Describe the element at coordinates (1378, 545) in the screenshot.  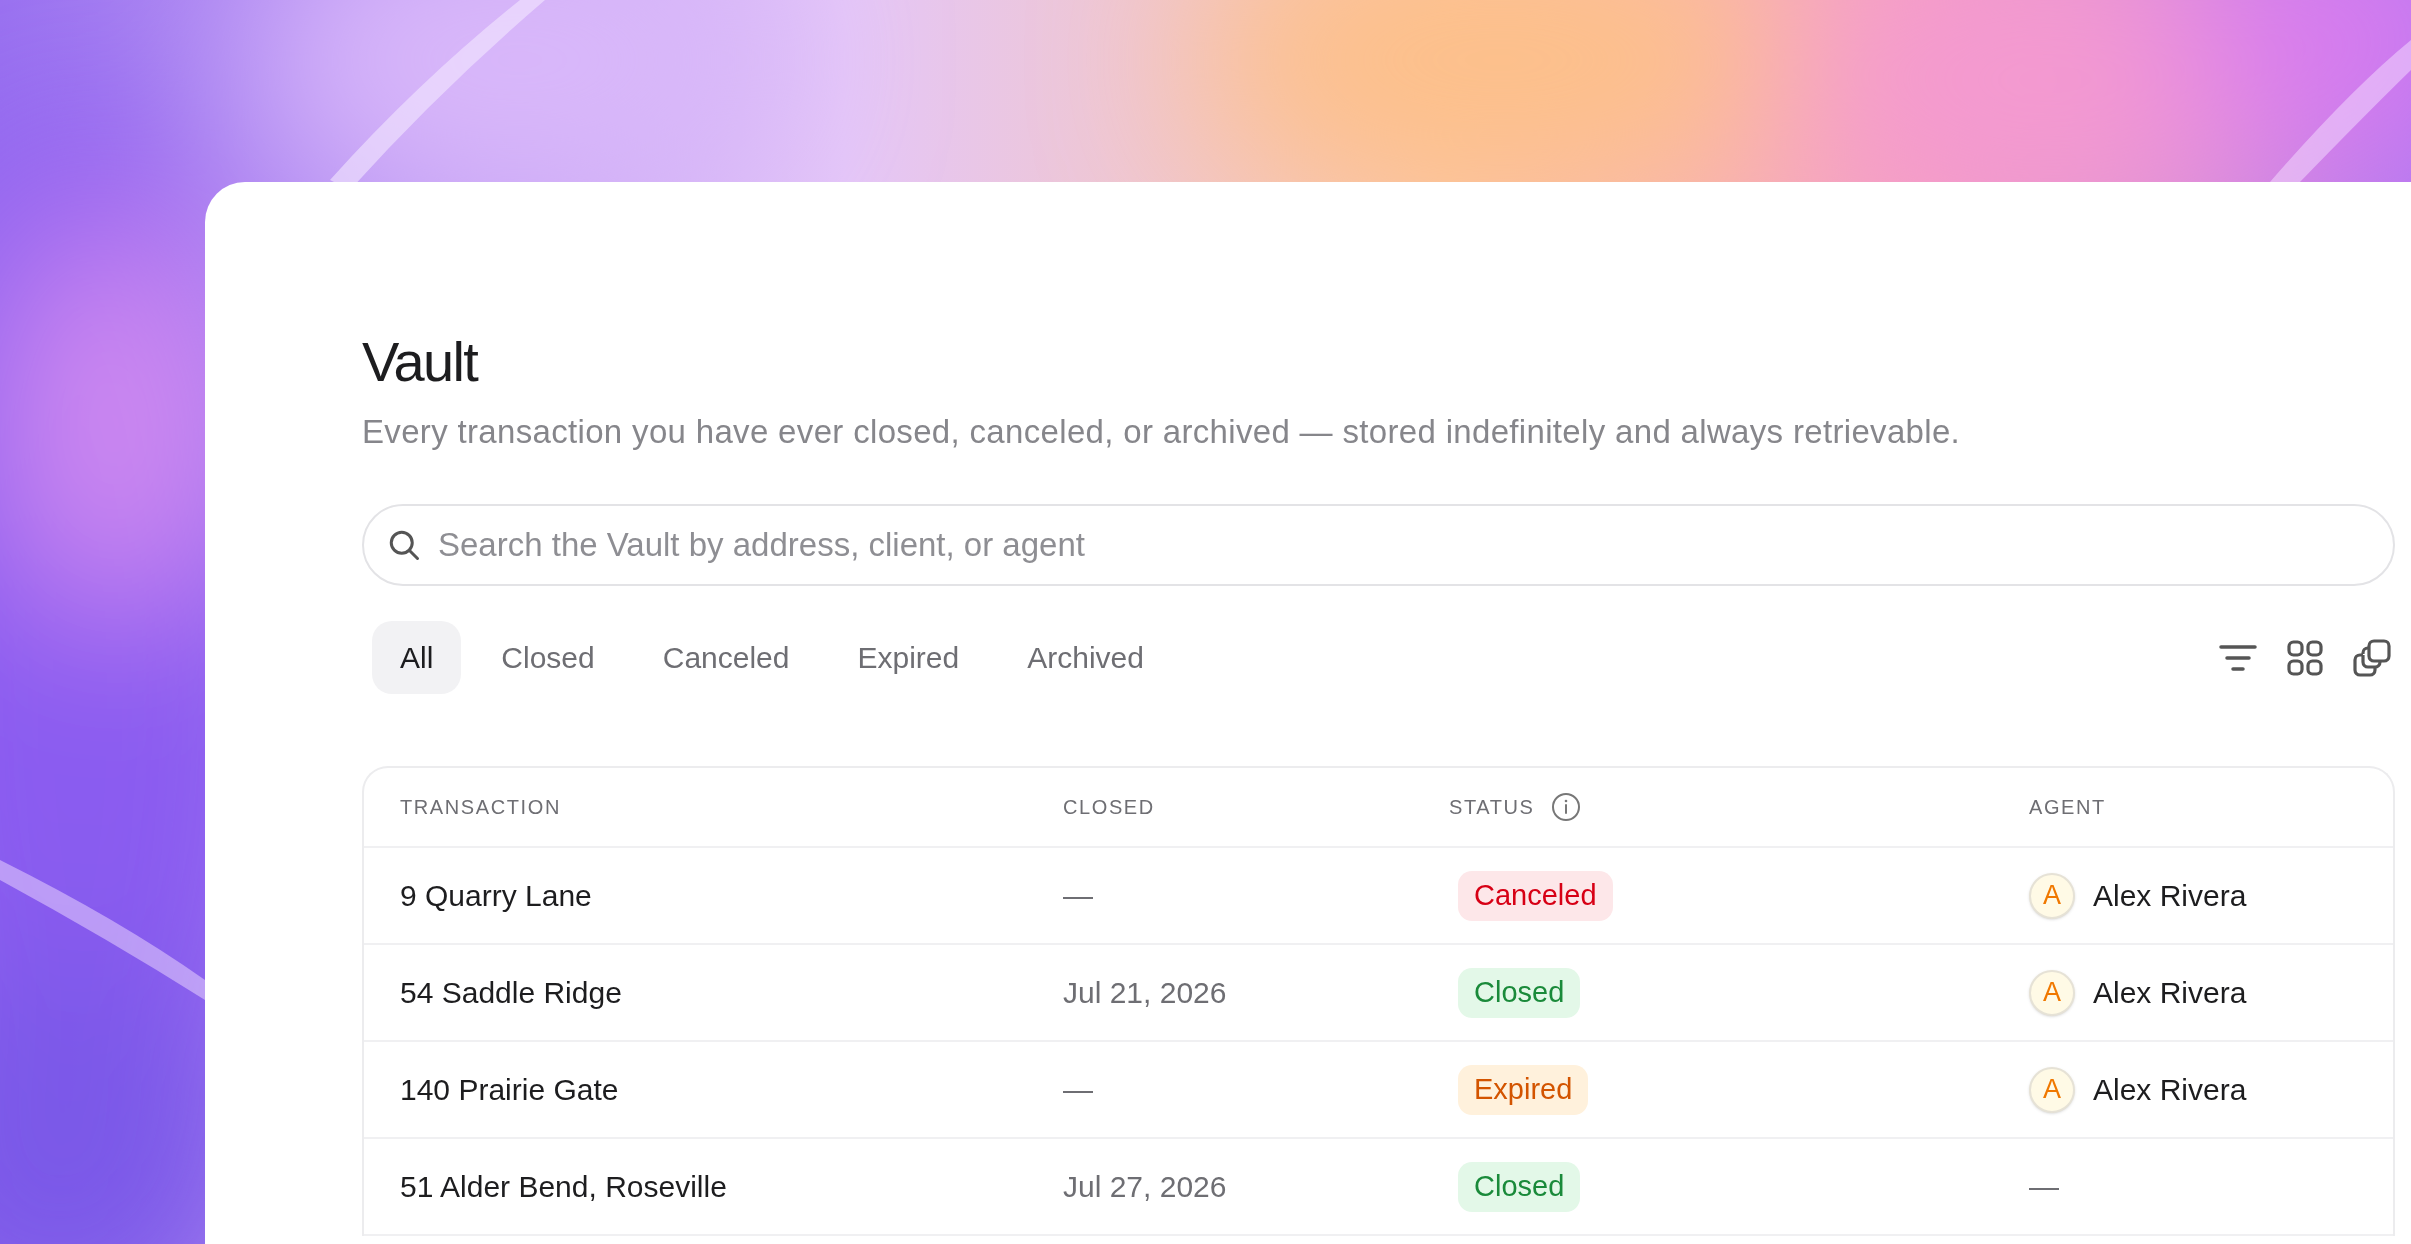
I see `search-field: Search the Vault by address, client, or agent` at that location.